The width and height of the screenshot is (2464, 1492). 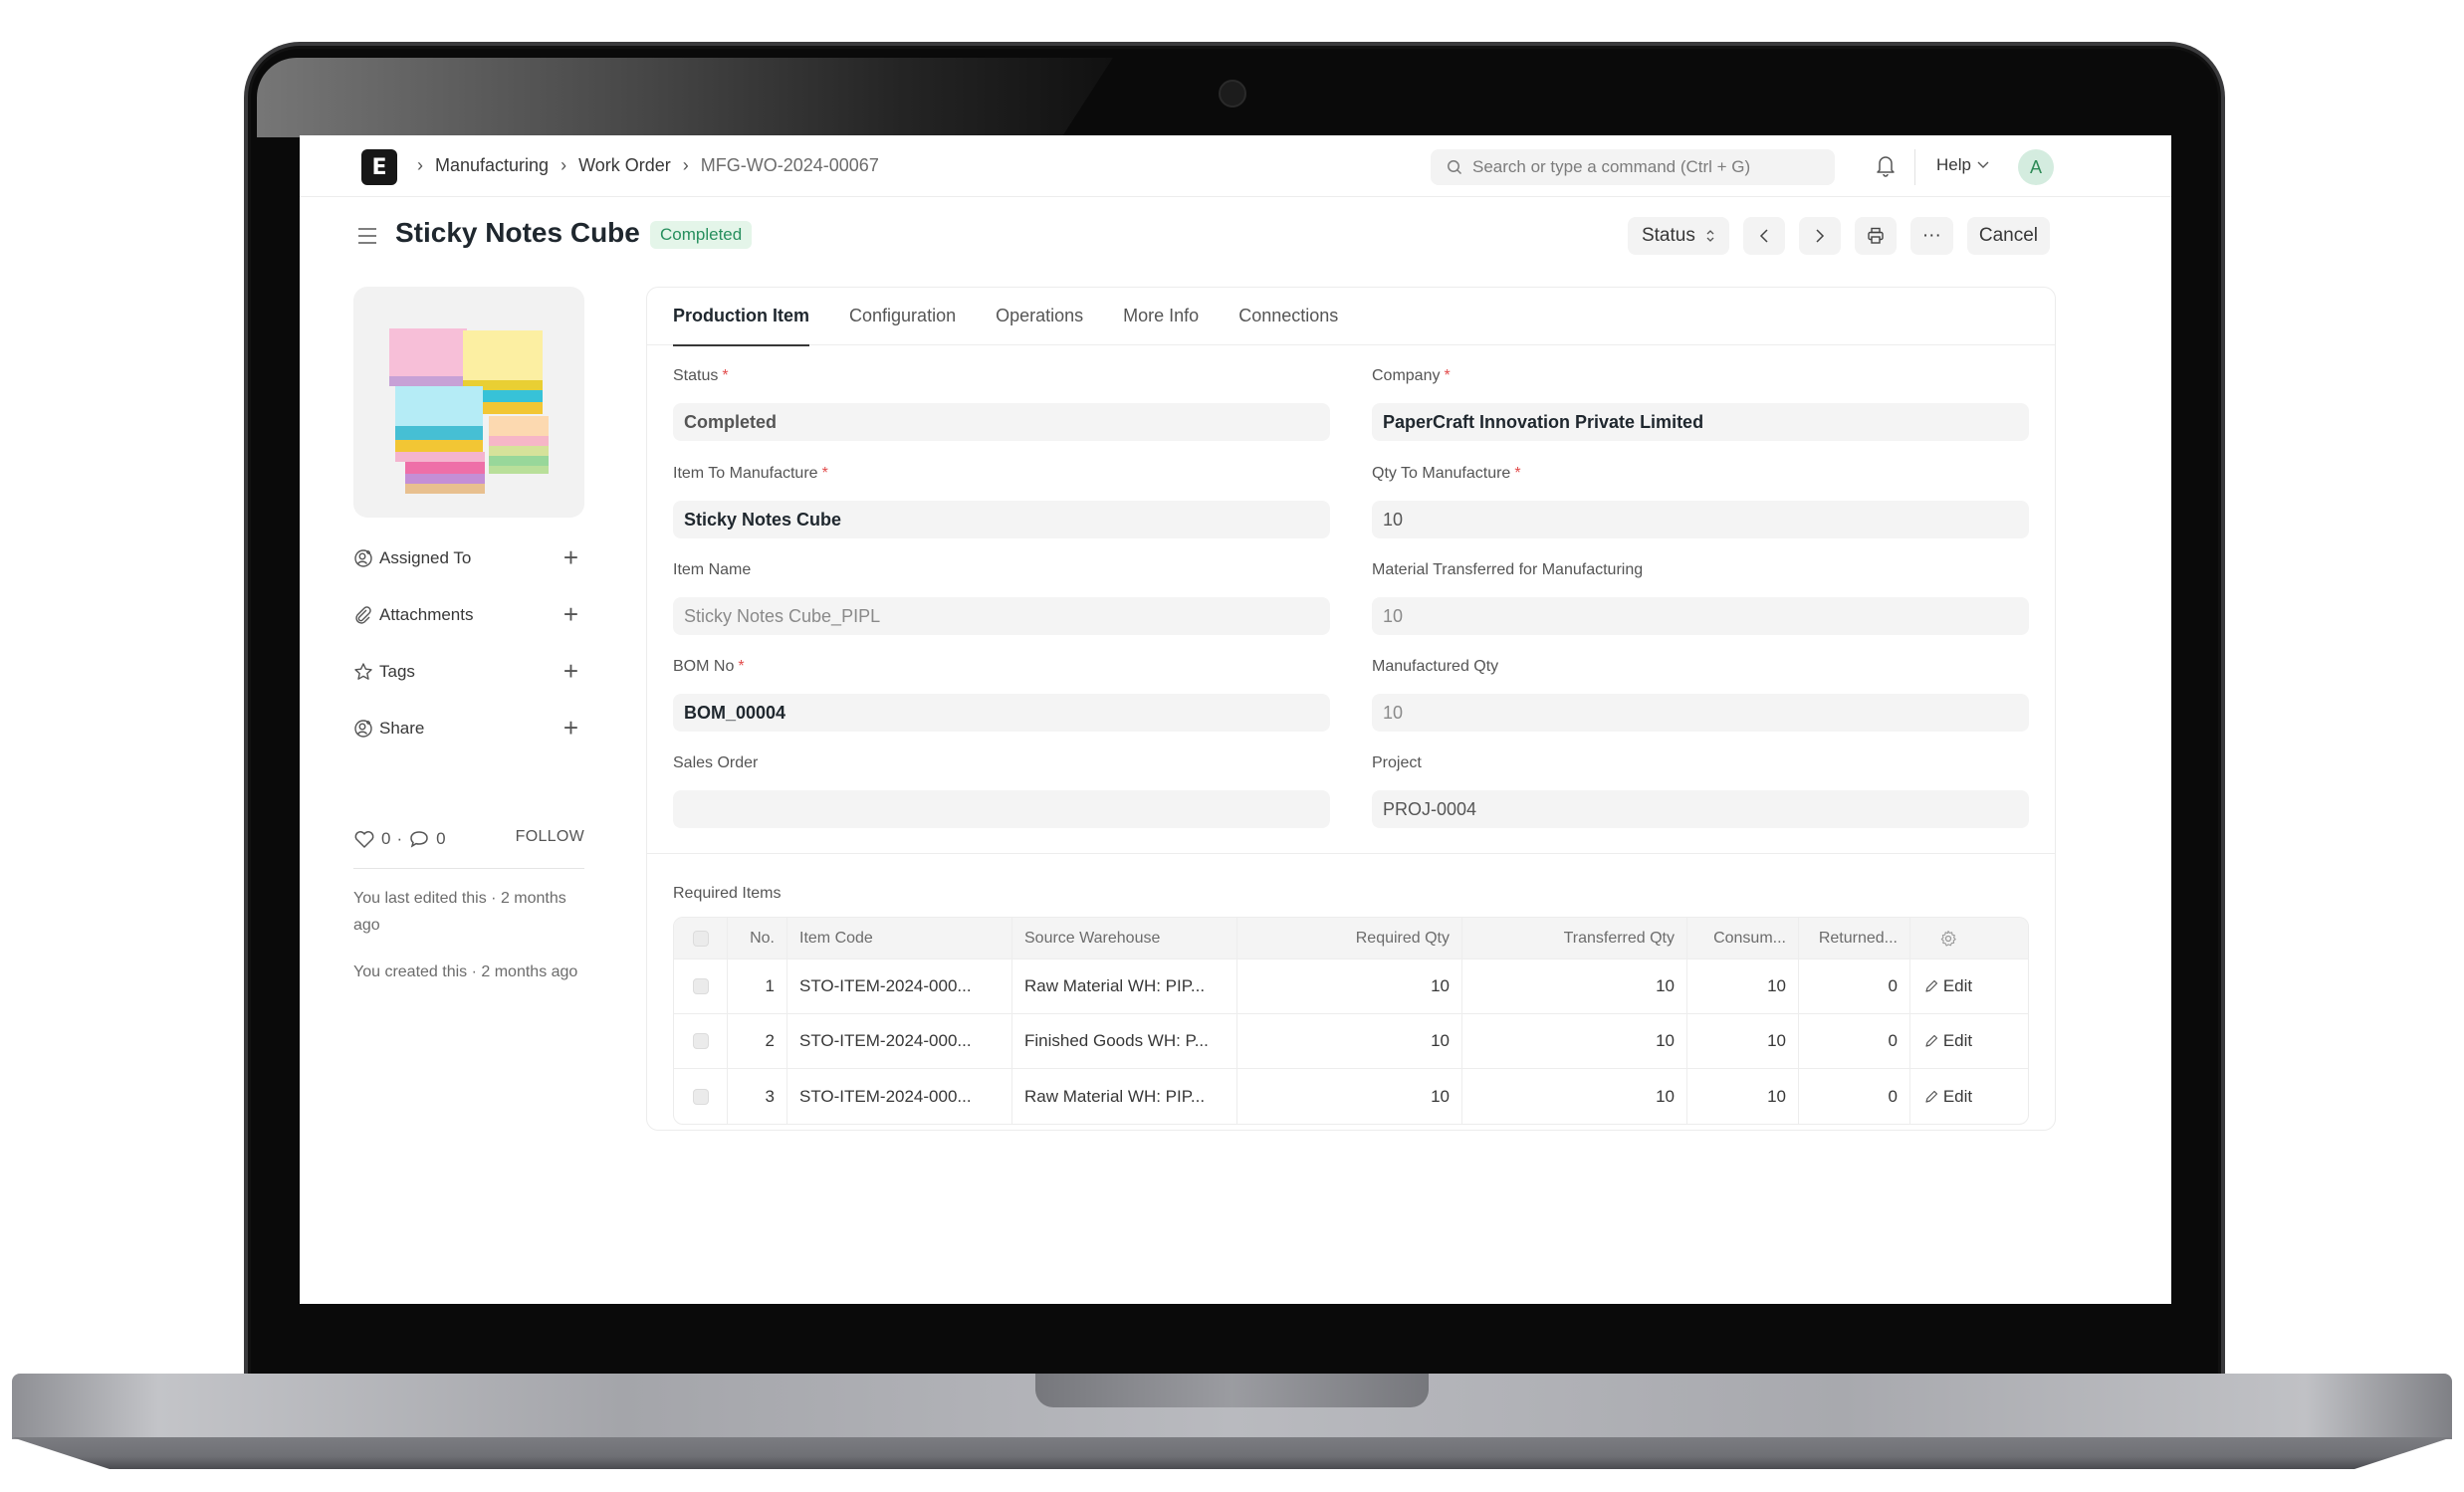 I want to click on add-tag-icon: +, so click(x=570, y=671).